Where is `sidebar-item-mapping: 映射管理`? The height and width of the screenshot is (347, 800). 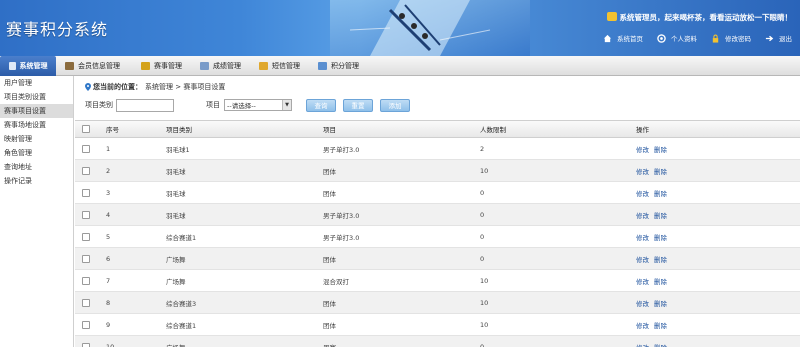
sidebar-item-mapping: 映射管理 is located at coordinates (36, 139).